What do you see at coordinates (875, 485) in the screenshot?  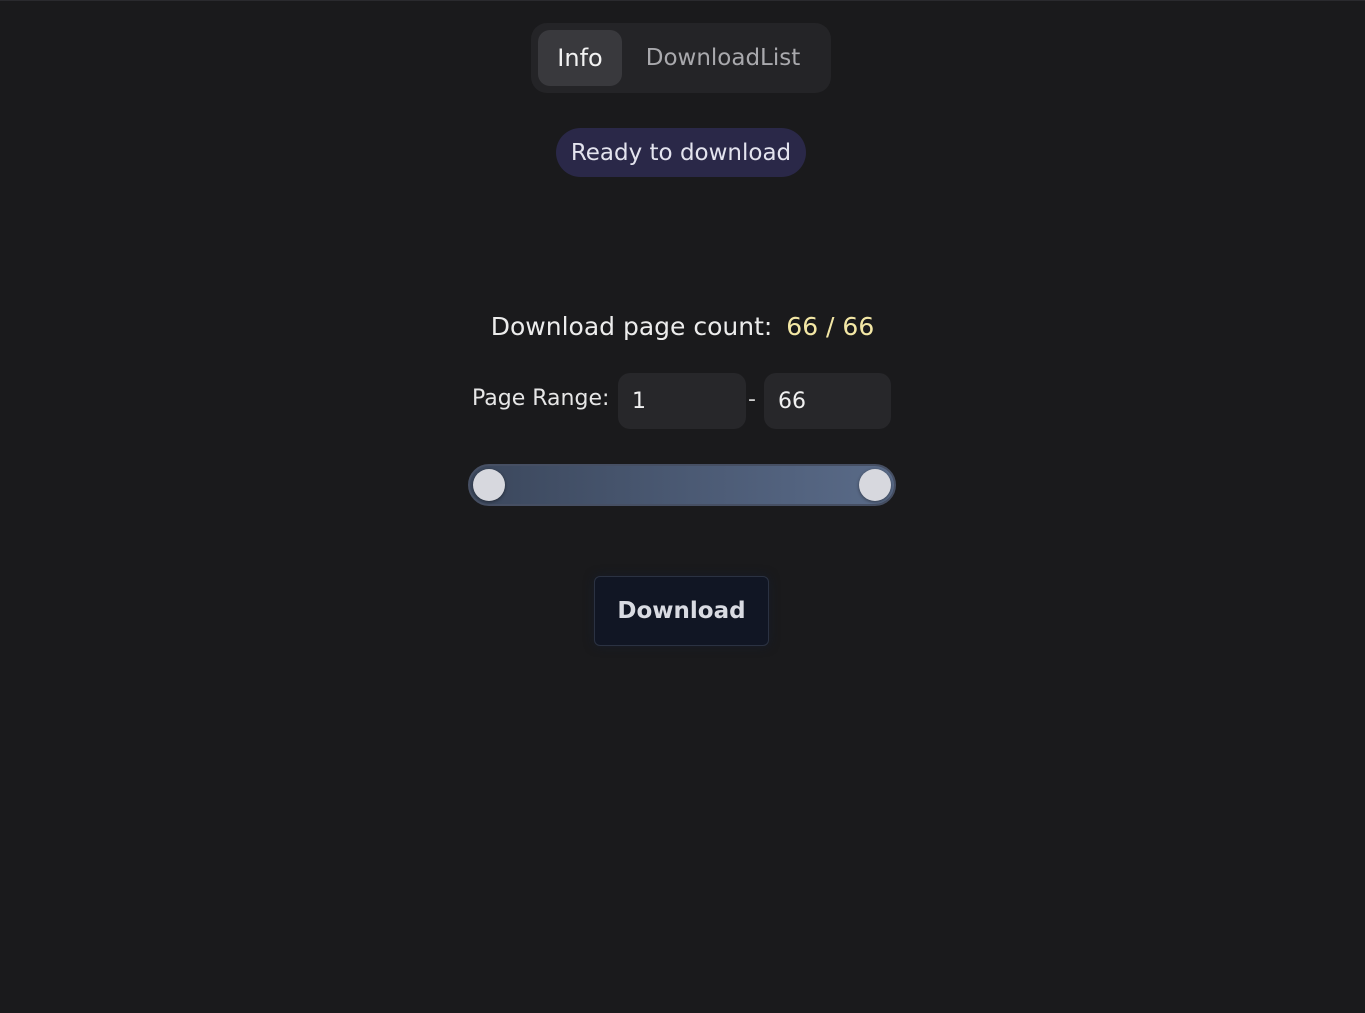 I see `page-range-slider-end-handle` at bounding box center [875, 485].